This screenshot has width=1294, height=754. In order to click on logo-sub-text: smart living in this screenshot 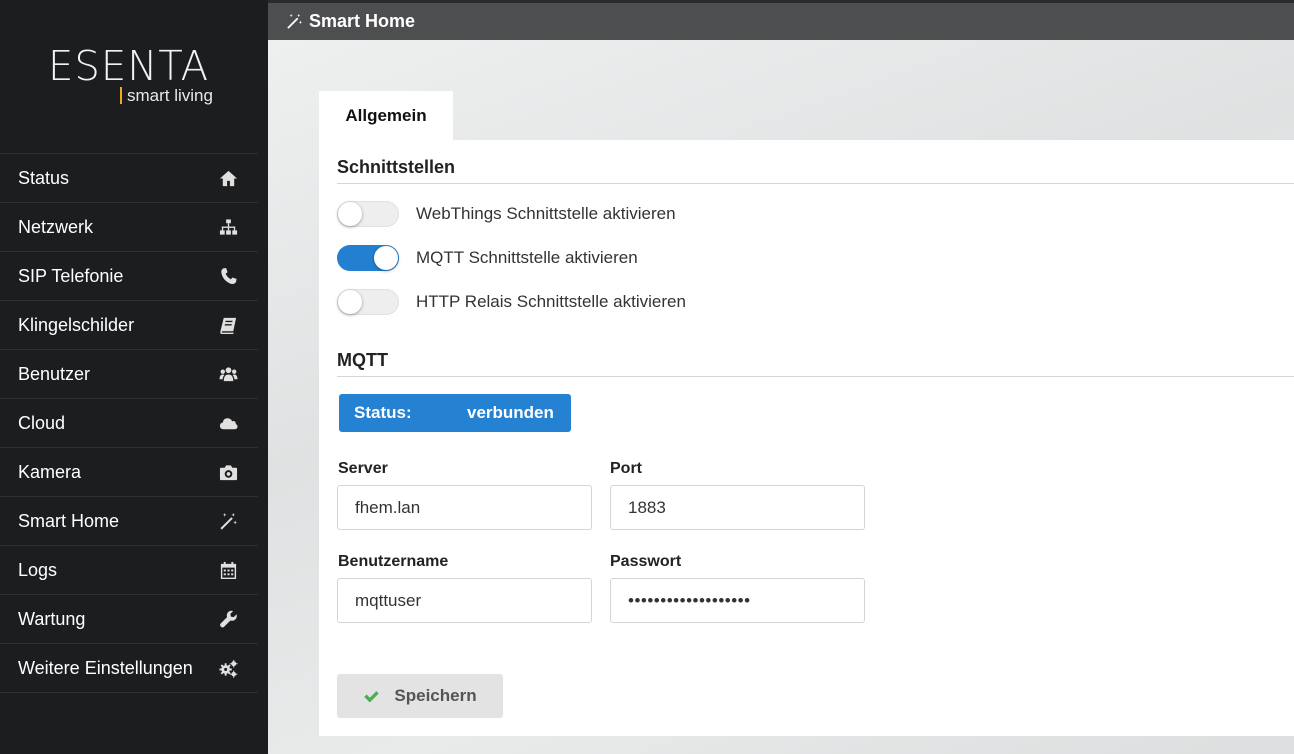, I will do `click(166, 95)`.